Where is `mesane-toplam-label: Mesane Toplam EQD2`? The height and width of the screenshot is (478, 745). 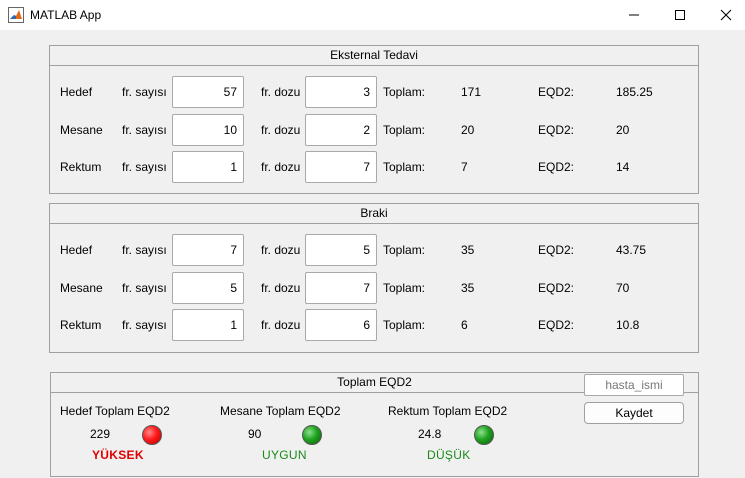 mesane-toplam-label: Mesane Toplam EQD2 is located at coordinates (280, 411).